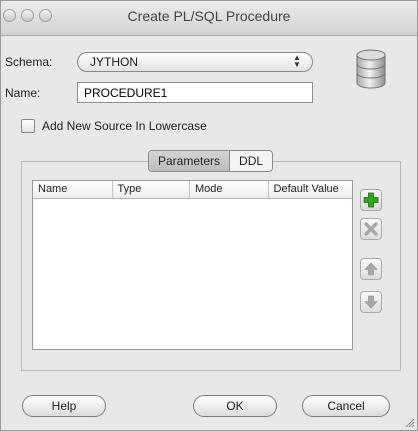  I want to click on name-field-wrapper, so click(195, 92).